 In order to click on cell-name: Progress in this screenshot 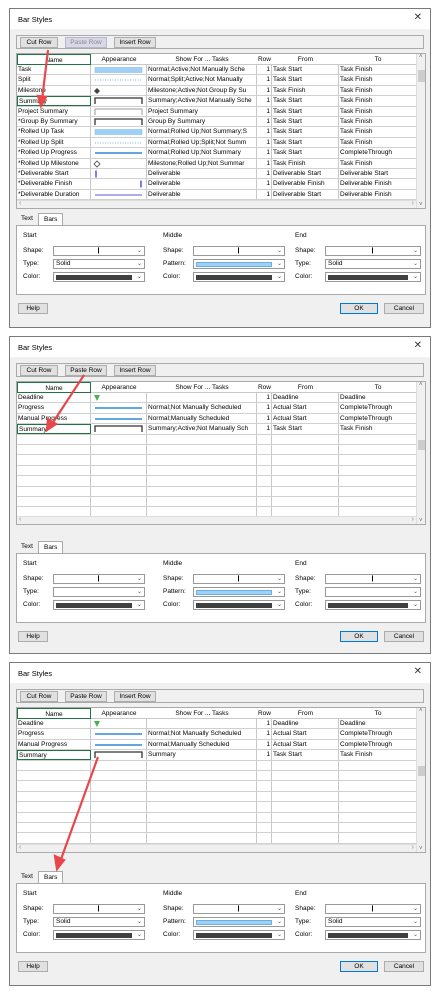, I will do `click(54, 734)`.